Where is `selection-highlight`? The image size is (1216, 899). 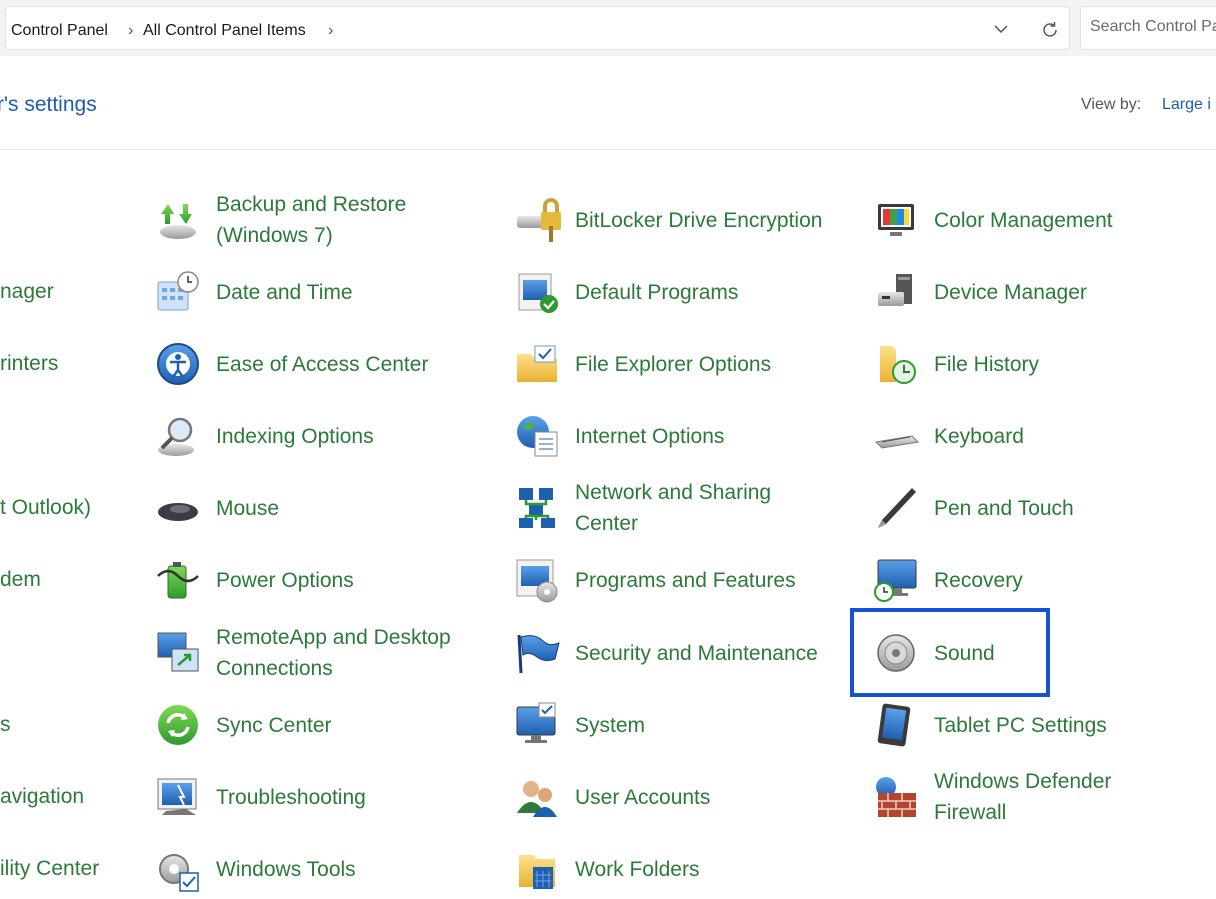 selection-highlight is located at coordinates (950, 652).